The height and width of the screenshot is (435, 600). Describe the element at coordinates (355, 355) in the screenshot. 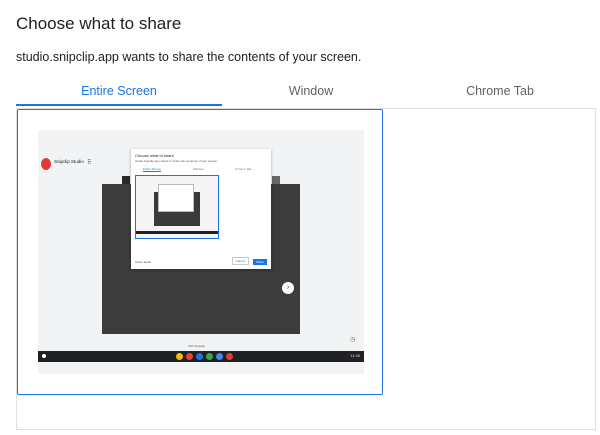

I see `shelf-clock: 11:46` at that location.